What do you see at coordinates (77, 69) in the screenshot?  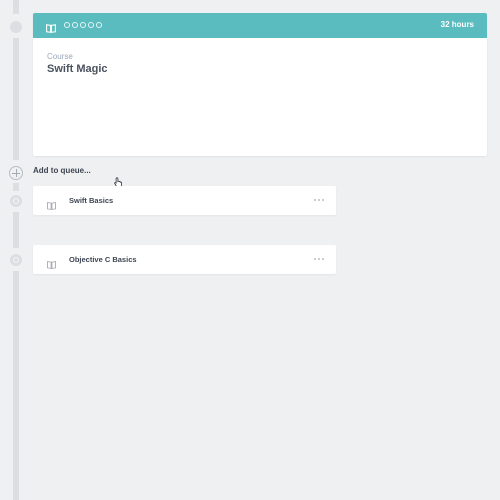 I see `course-title: Swift Magic` at bounding box center [77, 69].